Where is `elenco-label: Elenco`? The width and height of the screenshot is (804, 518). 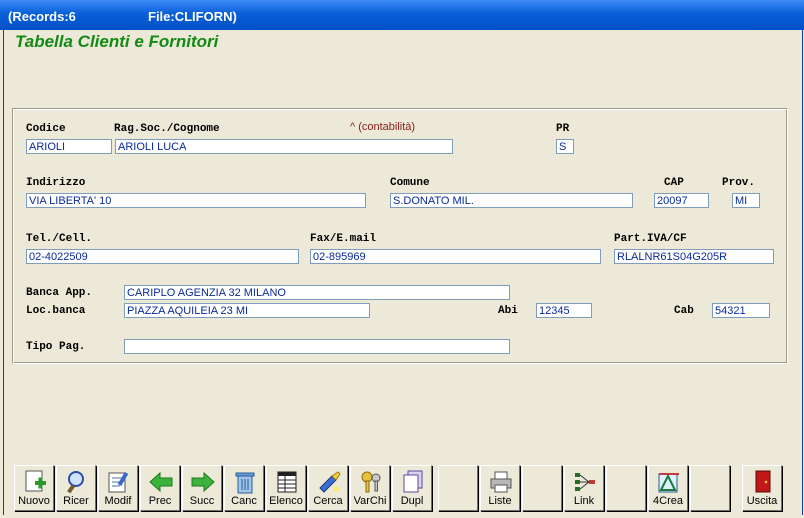
elenco-label: Elenco is located at coordinates (286, 501).